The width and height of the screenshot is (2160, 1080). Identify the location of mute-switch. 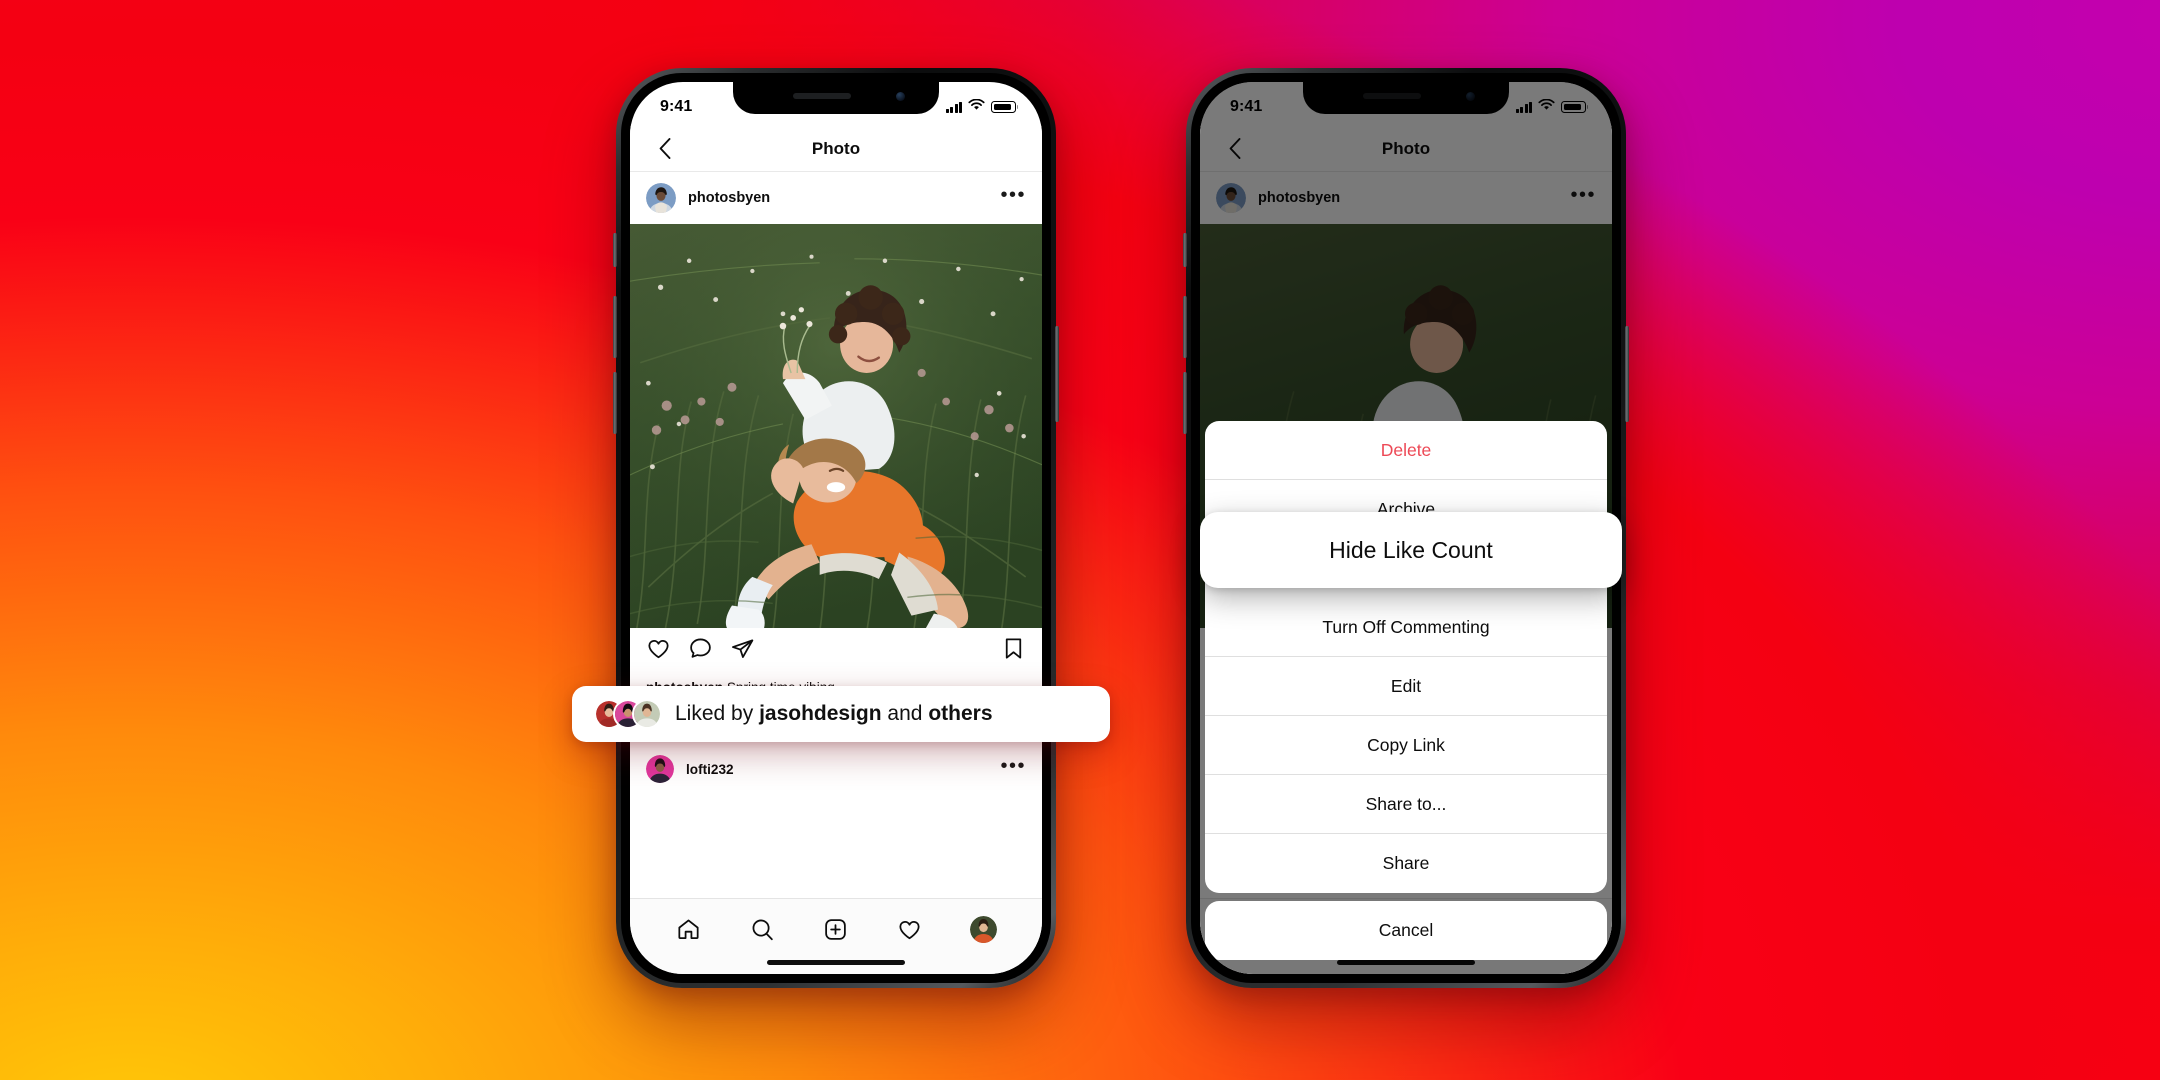
(615, 250).